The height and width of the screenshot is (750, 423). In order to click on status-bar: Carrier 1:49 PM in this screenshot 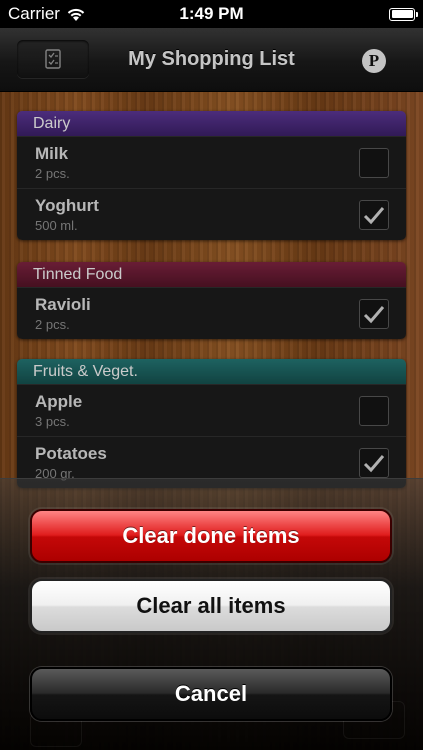, I will do `click(211, 14)`.